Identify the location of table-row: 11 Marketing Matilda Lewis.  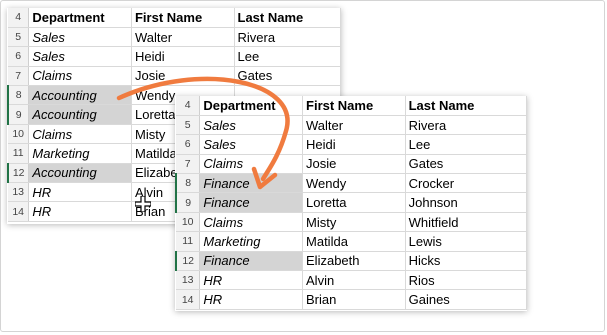
(352, 241).